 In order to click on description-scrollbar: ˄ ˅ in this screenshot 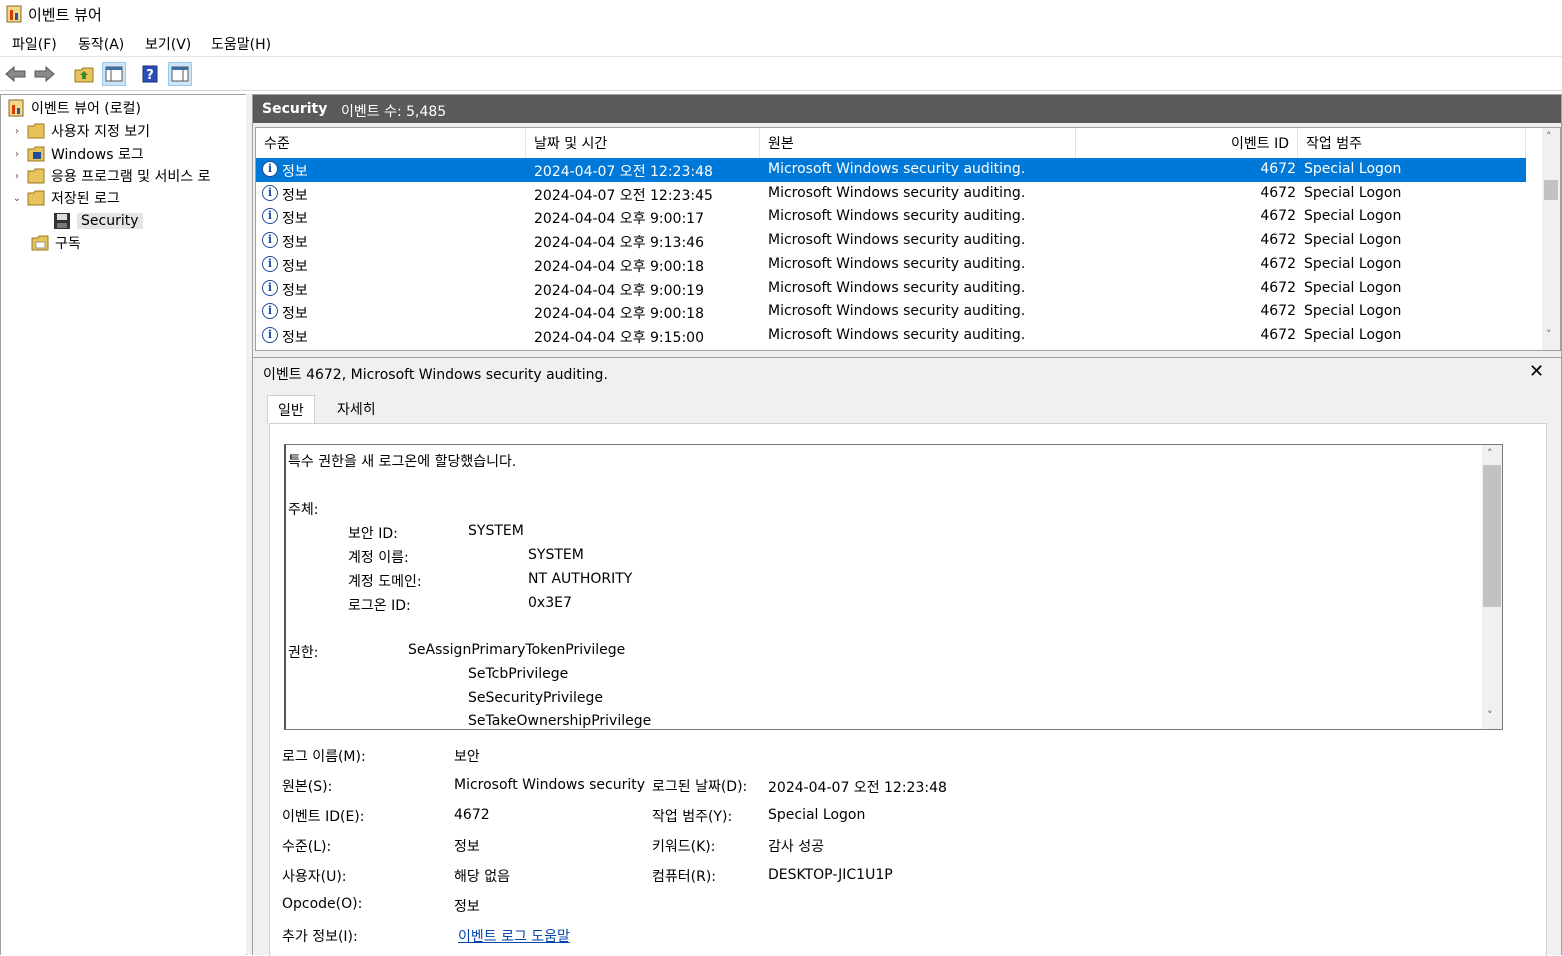, I will do `click(1492, 587)`.